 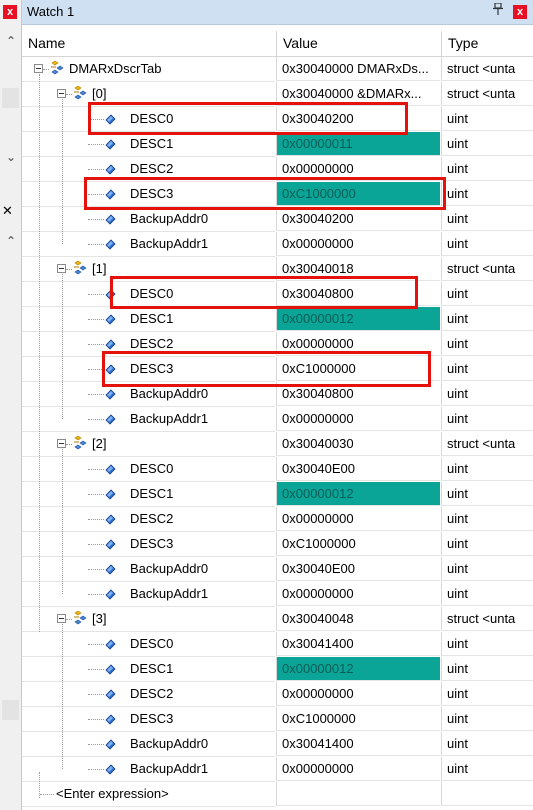 I want to click on adjacent-scroll-thumb, so click(x=10, y=98).